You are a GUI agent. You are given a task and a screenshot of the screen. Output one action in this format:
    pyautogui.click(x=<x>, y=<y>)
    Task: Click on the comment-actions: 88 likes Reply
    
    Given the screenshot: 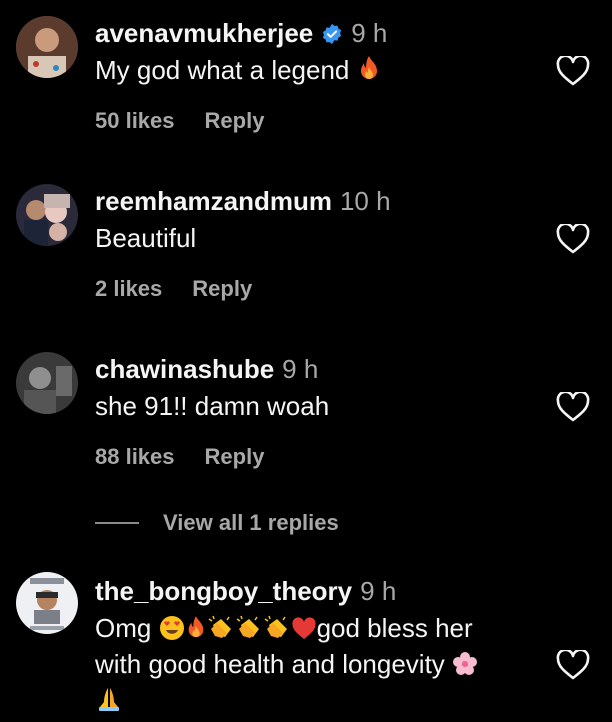 What is the action you would take?
    pyautogui.click(x=179, y=457)
    